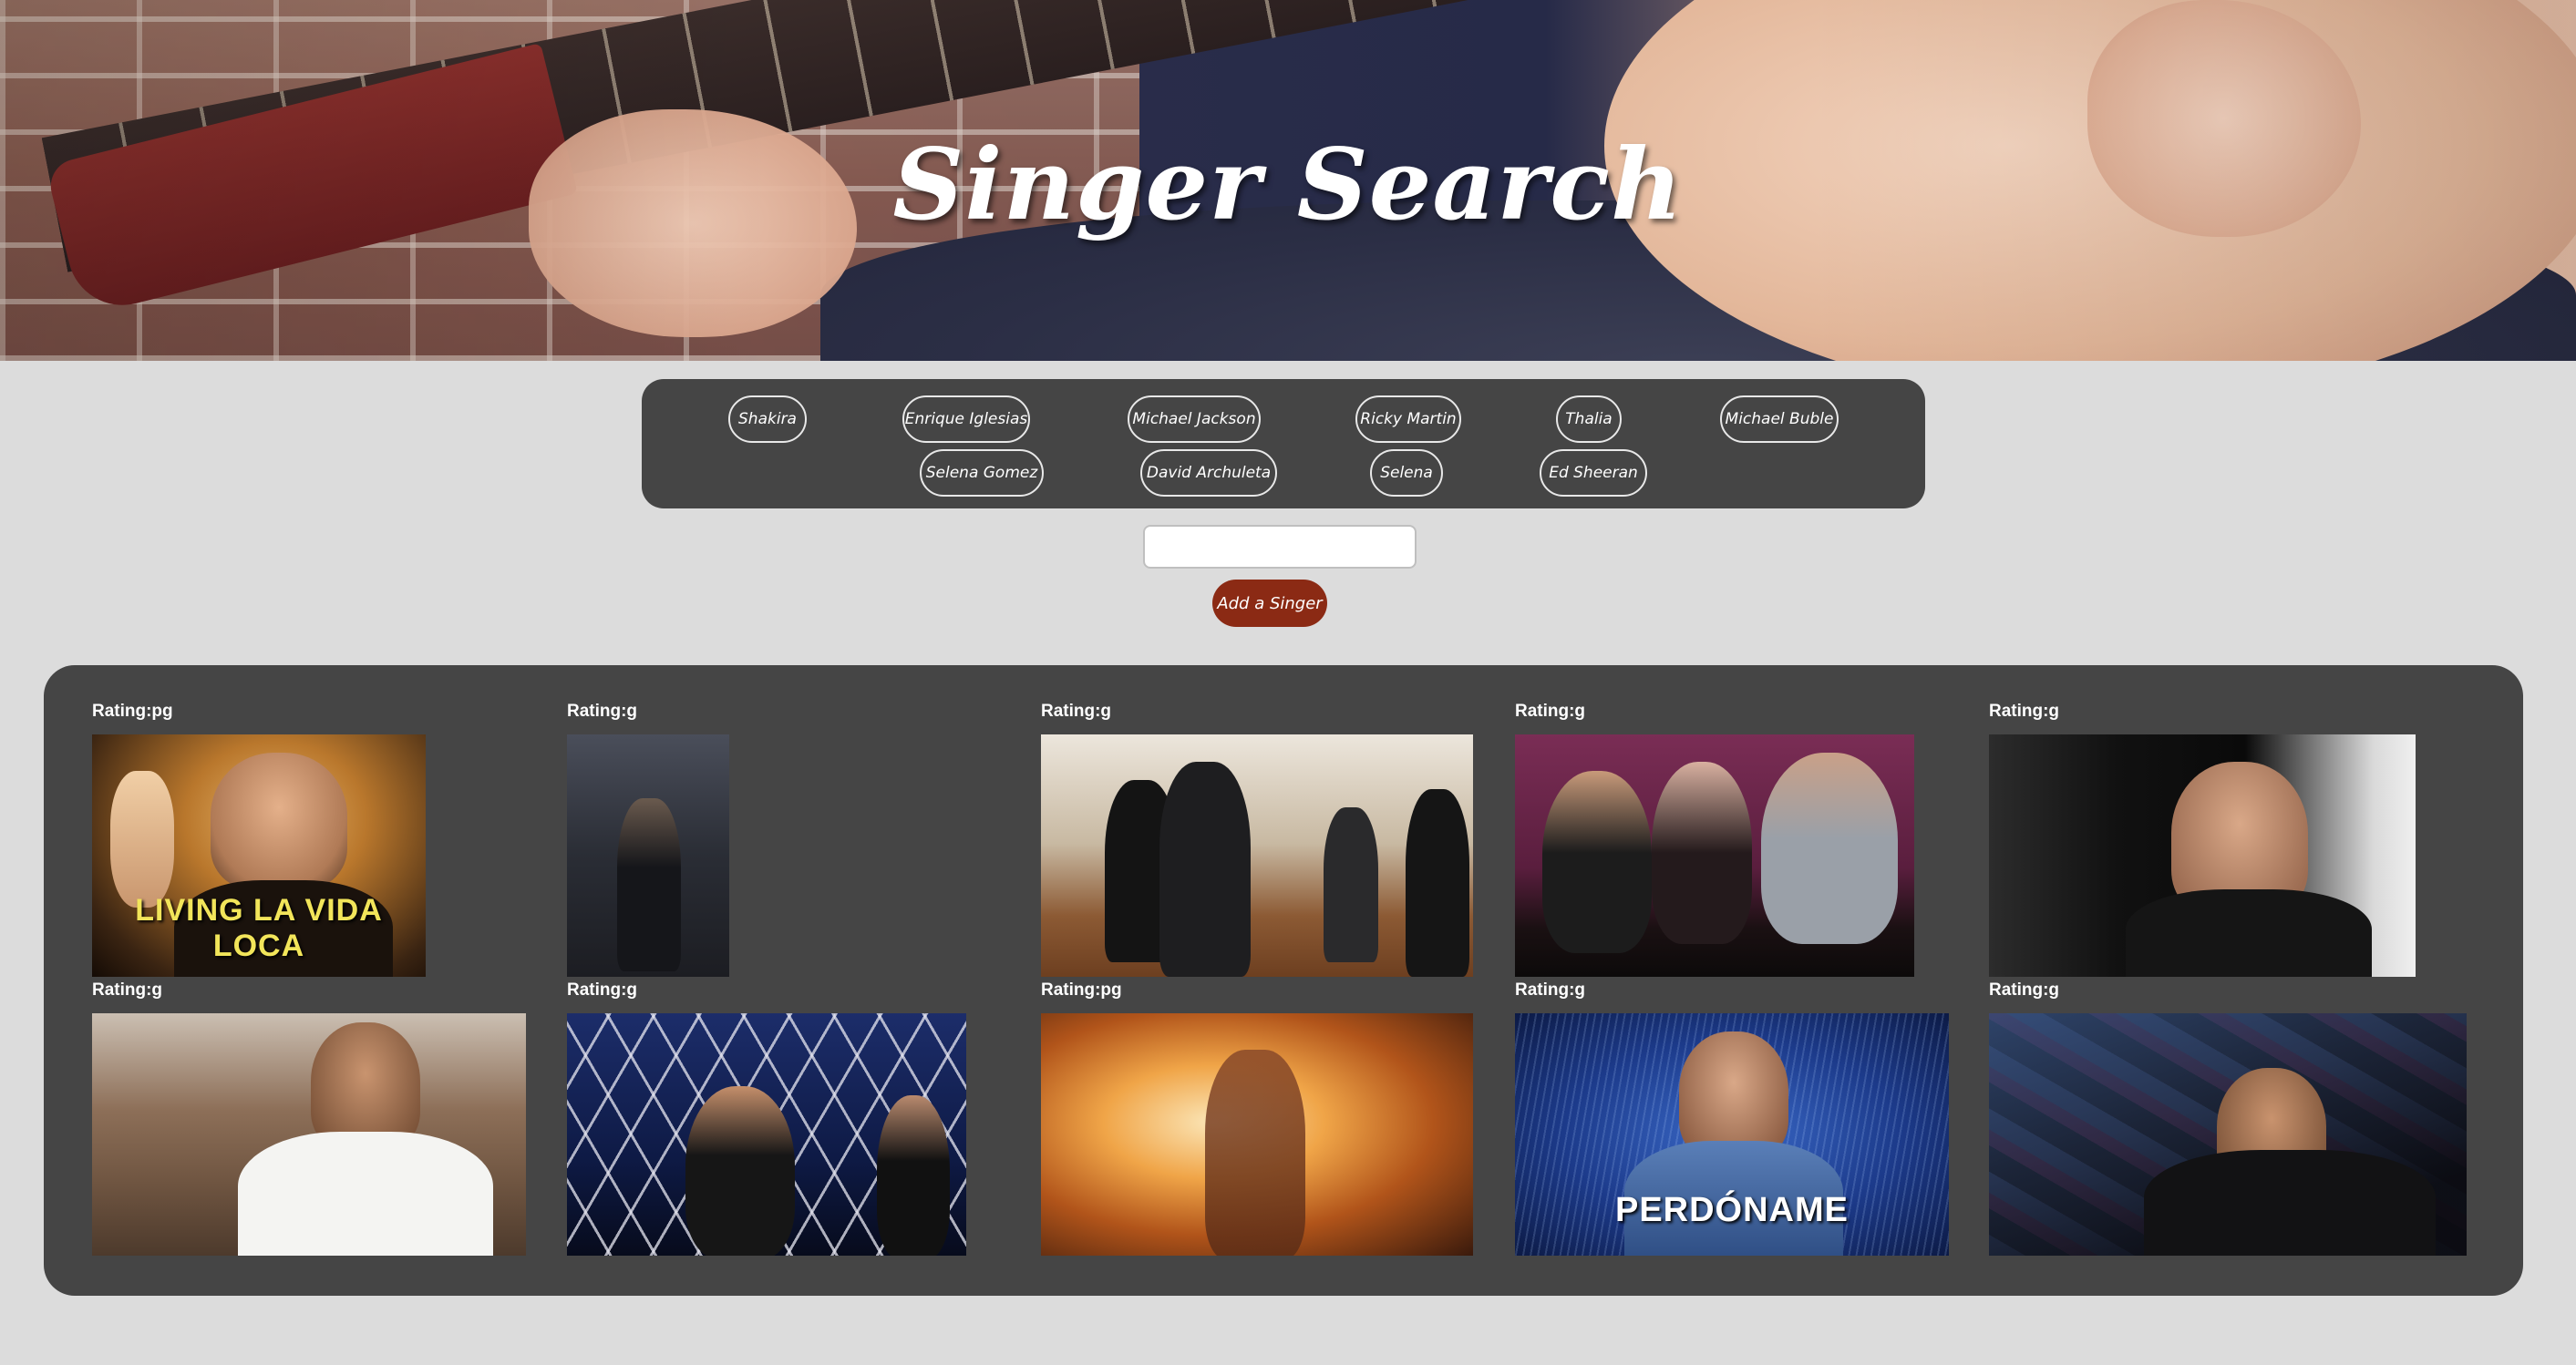 Image resolution: width=2576 pixels, height=1365 pixels. I want to click on singer-button-david-archuleta: David Archuleta, so click(1208, 473).